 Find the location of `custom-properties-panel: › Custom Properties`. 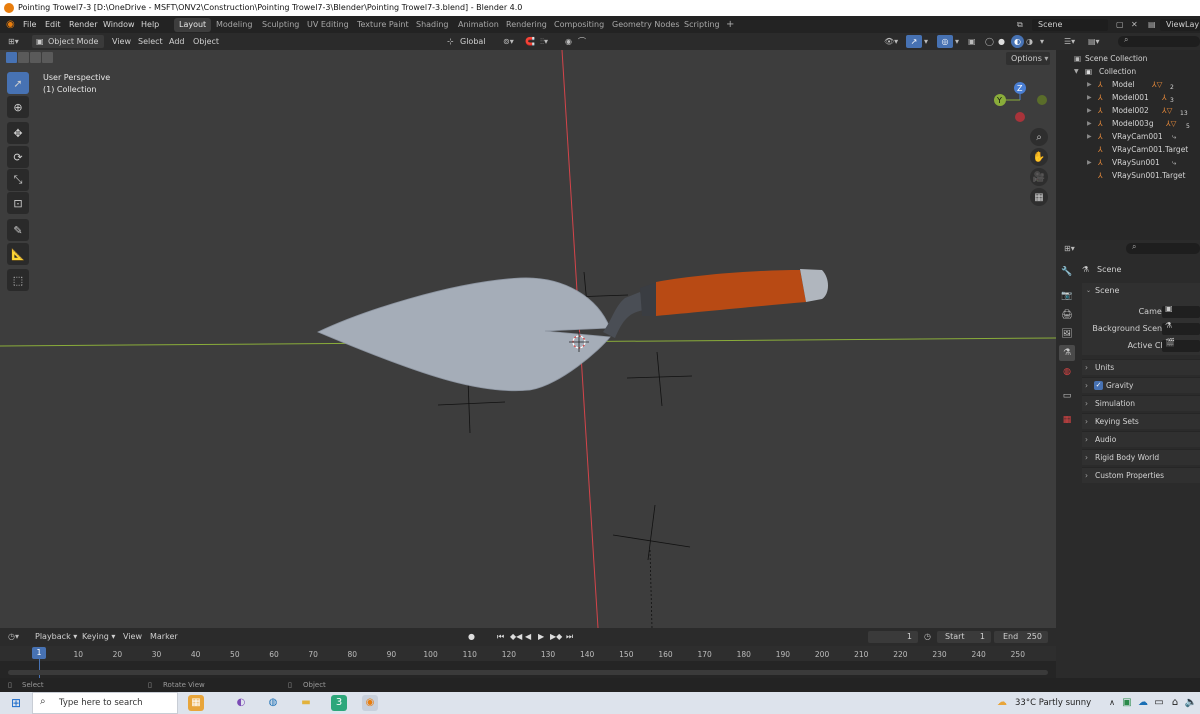

custom-properties-panel: › Custom Properties is located at coordinates (1141, 475).